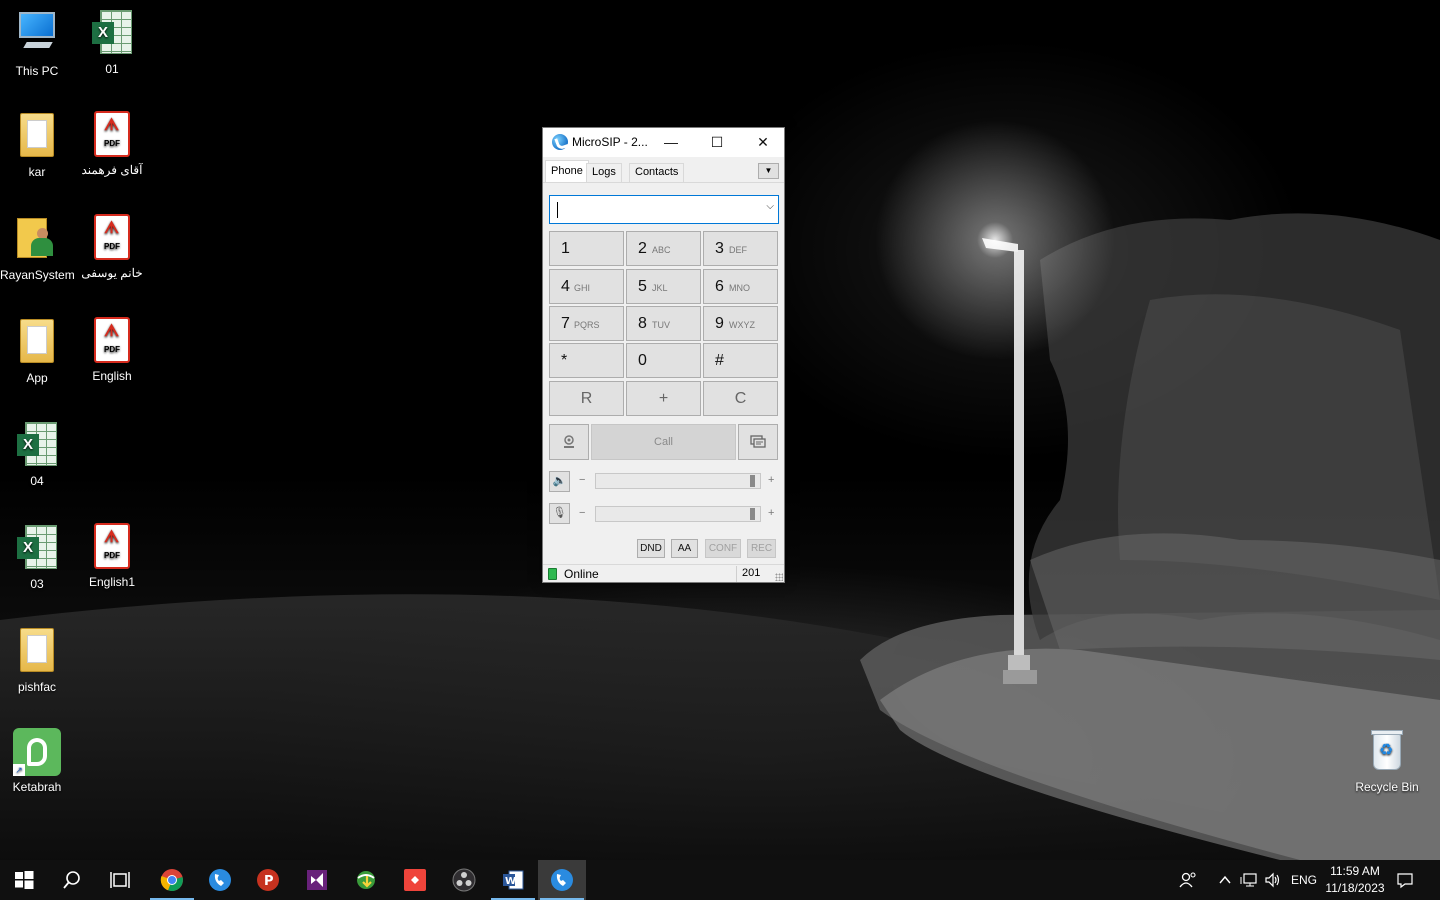  Describe the element at coordinates (112, 350) in the screenshot. I see `desktop-icon-pdf-english: ᗑ PDF English` at that location.